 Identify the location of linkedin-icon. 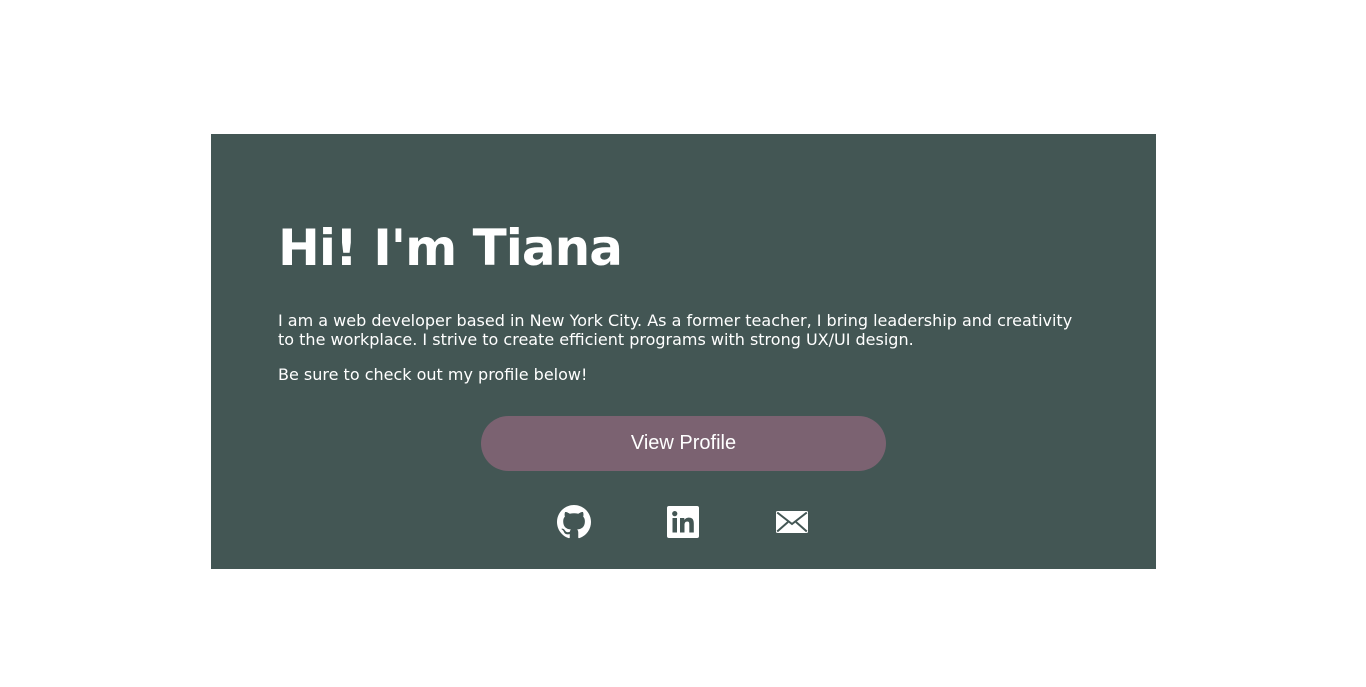
(683, 522).